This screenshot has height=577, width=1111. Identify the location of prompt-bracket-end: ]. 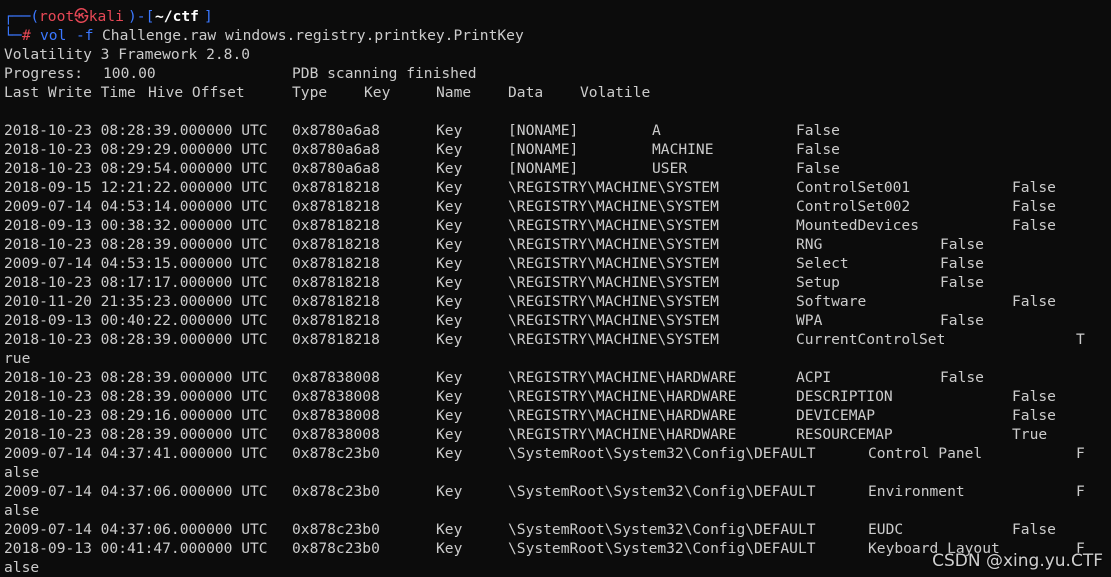
(208, 16).